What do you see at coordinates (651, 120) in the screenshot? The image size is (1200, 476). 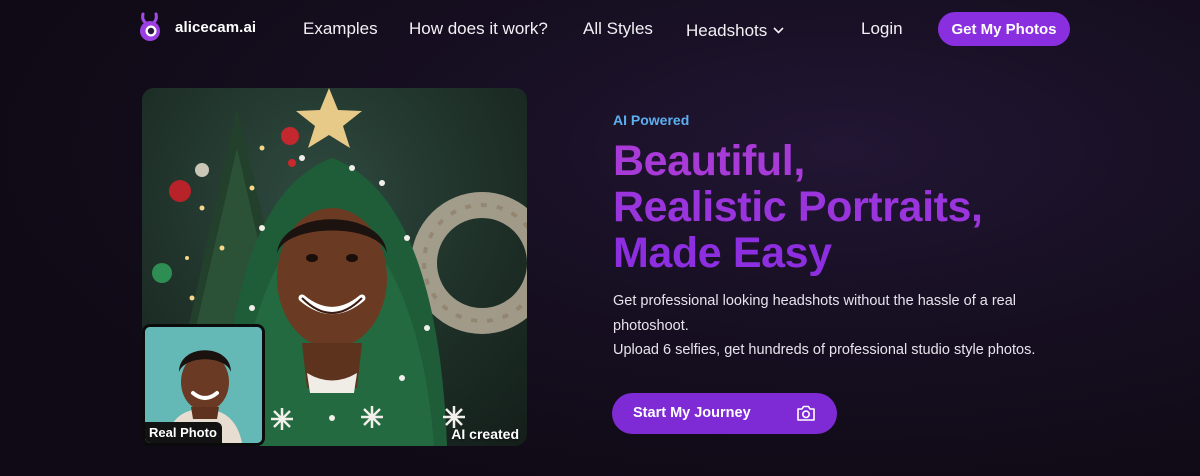 I see `ai-powered-eyebrow: AI Powered` at bounding box center [651, 120].